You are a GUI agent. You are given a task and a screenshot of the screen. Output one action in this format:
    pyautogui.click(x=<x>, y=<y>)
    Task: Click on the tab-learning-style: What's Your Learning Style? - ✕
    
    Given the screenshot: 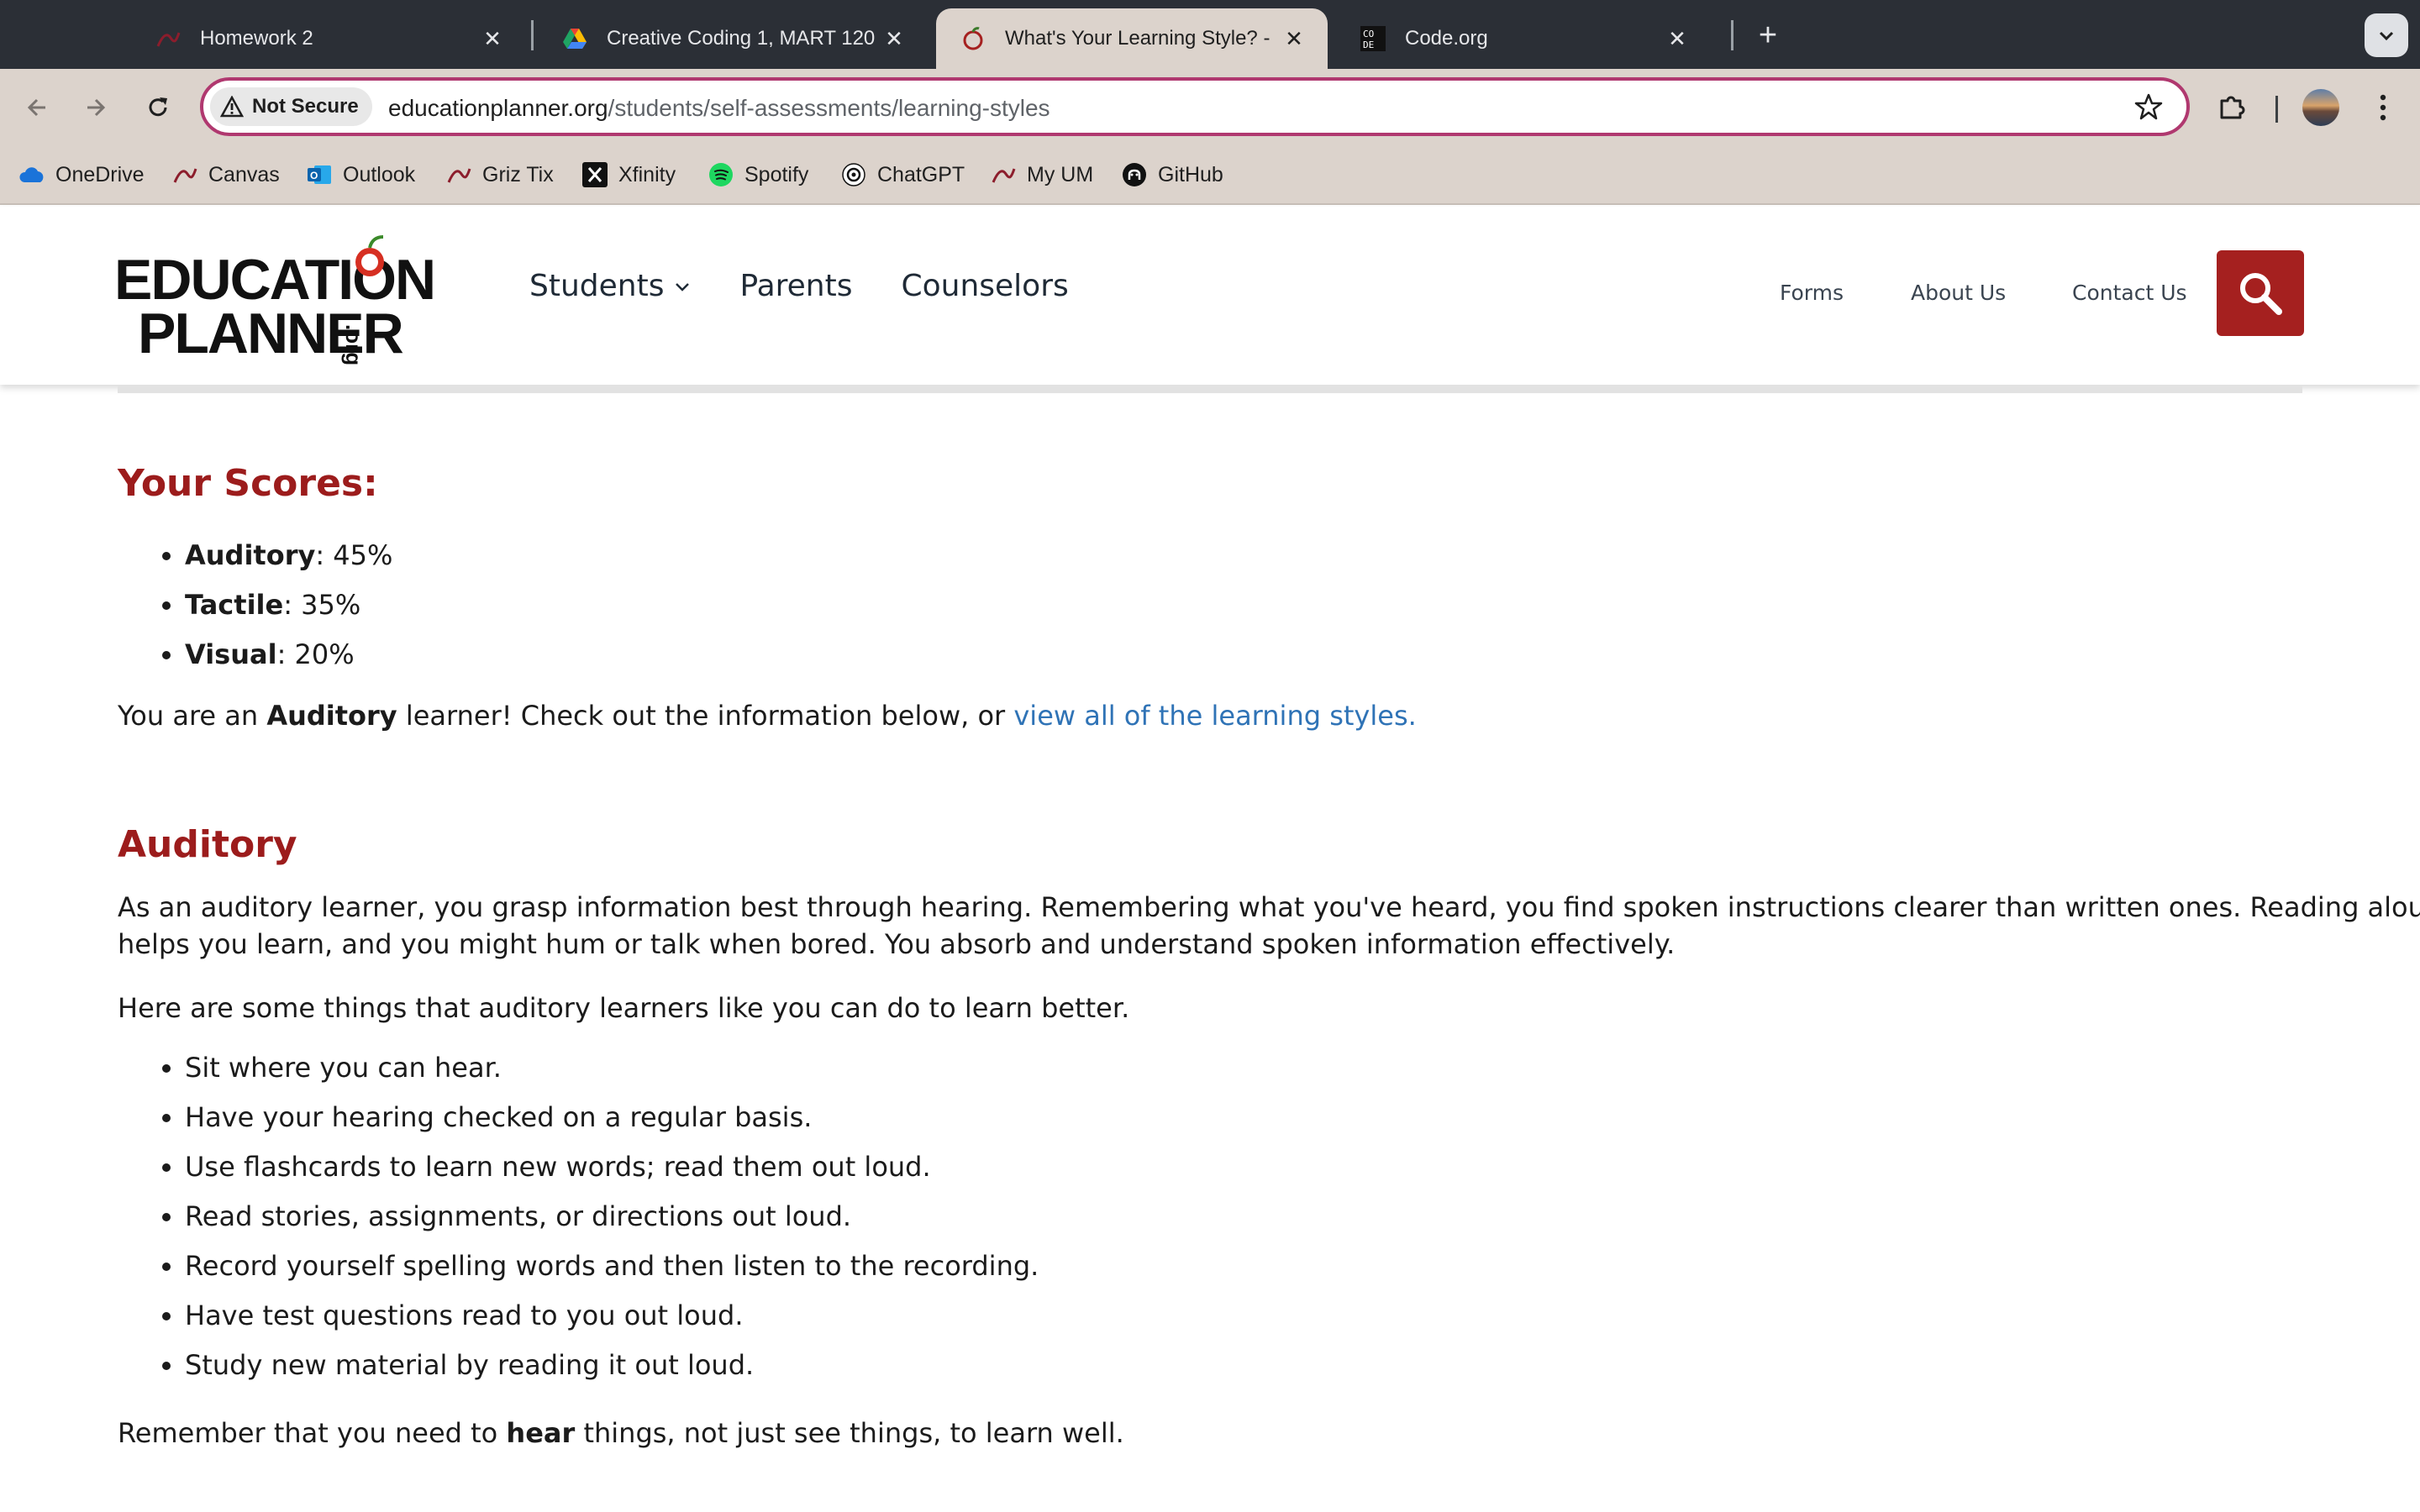 What is the action you would take?
    pyautogui.click(x=1132, y=38)
    